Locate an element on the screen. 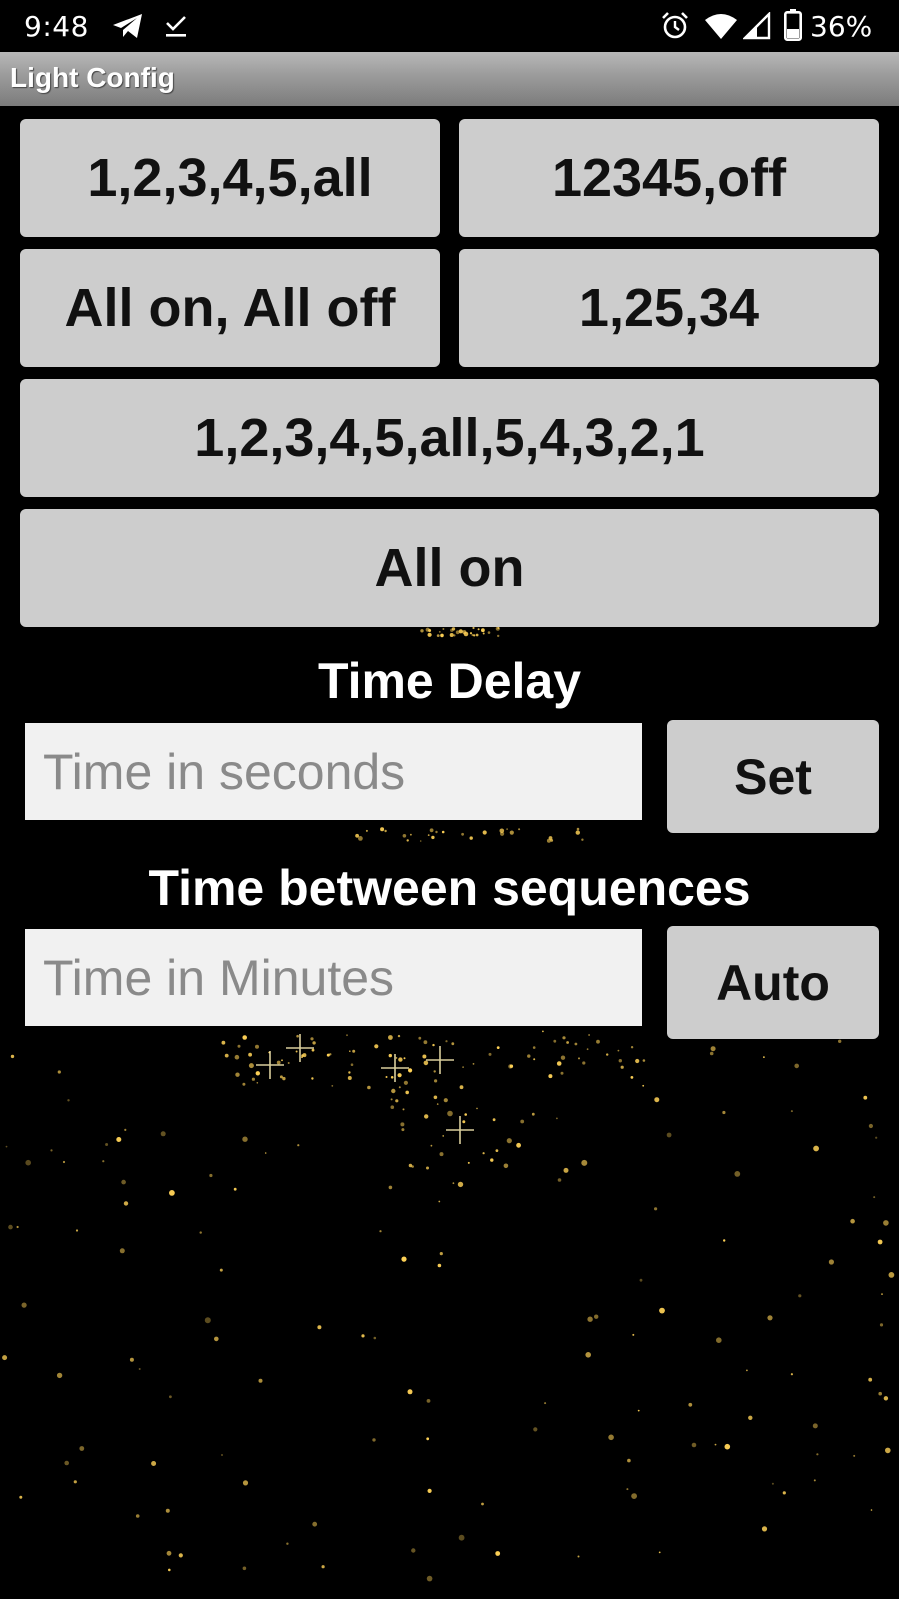  sequence-button-12345-off: 12345,off is located at coordinates (669, 178).